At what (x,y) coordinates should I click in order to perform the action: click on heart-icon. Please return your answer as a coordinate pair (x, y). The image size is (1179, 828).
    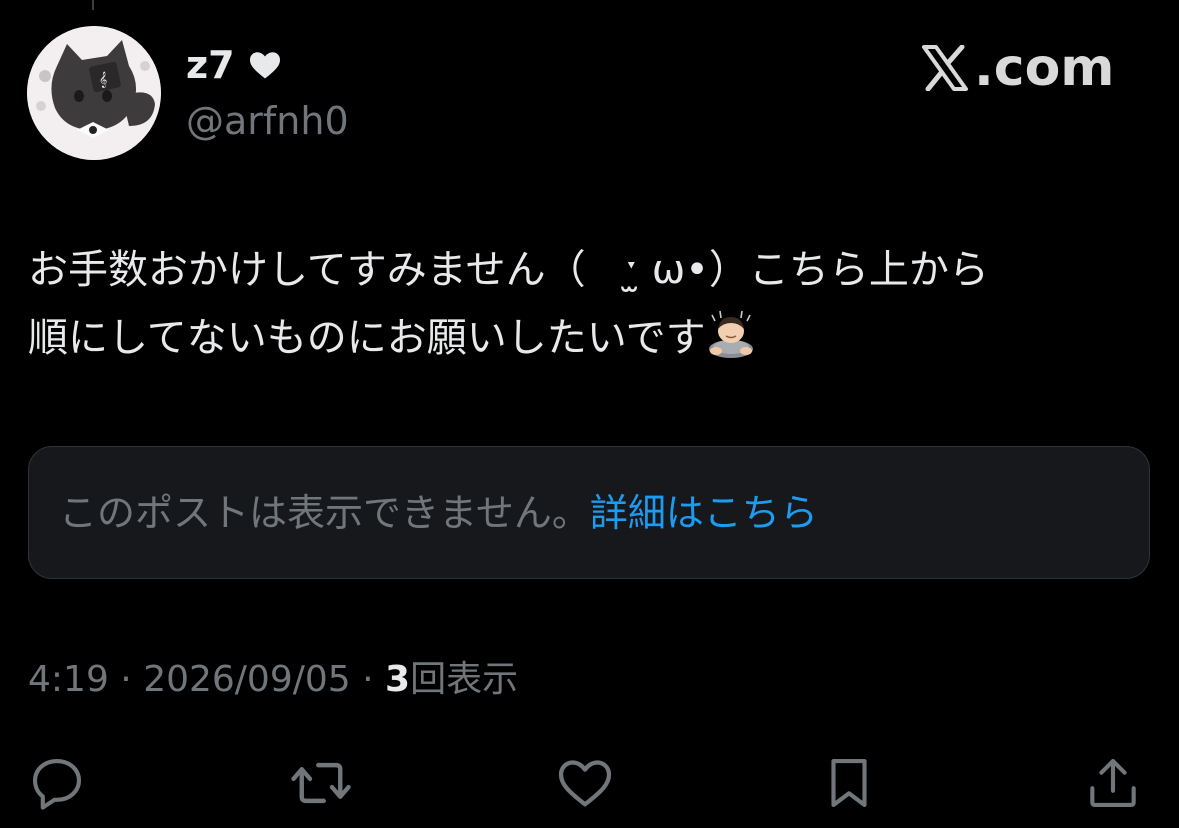
    Looking at the image, I should click on (264, 65).